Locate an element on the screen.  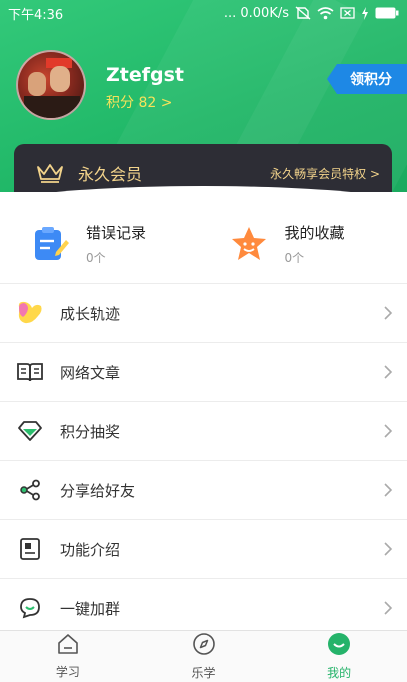
nav-label-fun-learning: 乐学 is located at coordinates (203, 673).